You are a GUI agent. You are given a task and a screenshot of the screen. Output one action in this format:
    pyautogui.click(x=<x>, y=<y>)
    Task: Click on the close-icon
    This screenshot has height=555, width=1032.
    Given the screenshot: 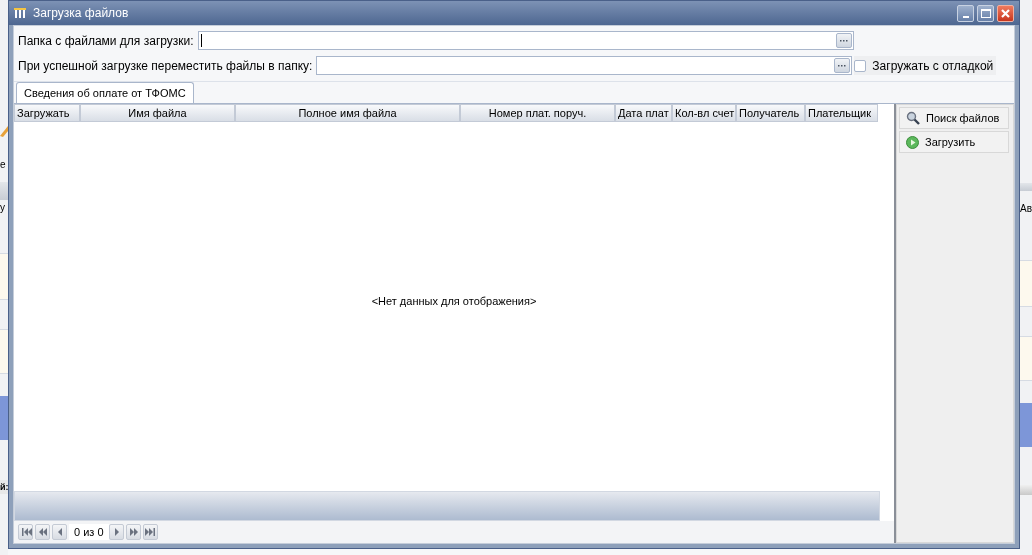 What is the action you would take?
    pyautogui.click(x=1005, y=13)
    